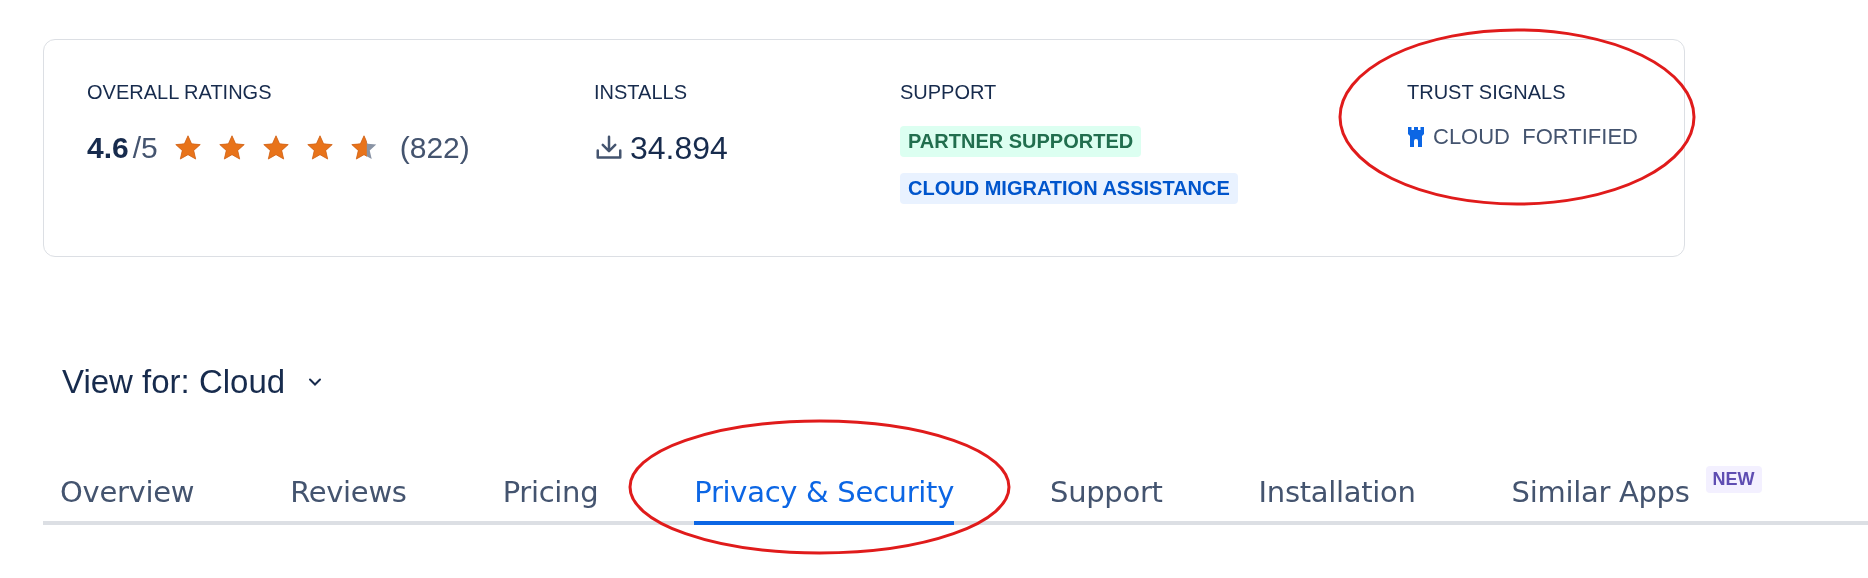 The image size is (1868, 578). What do you see at coordinates (145, 148) in the screenshot?
I see `rating-scale: /5` at bounding box center [145, 148].